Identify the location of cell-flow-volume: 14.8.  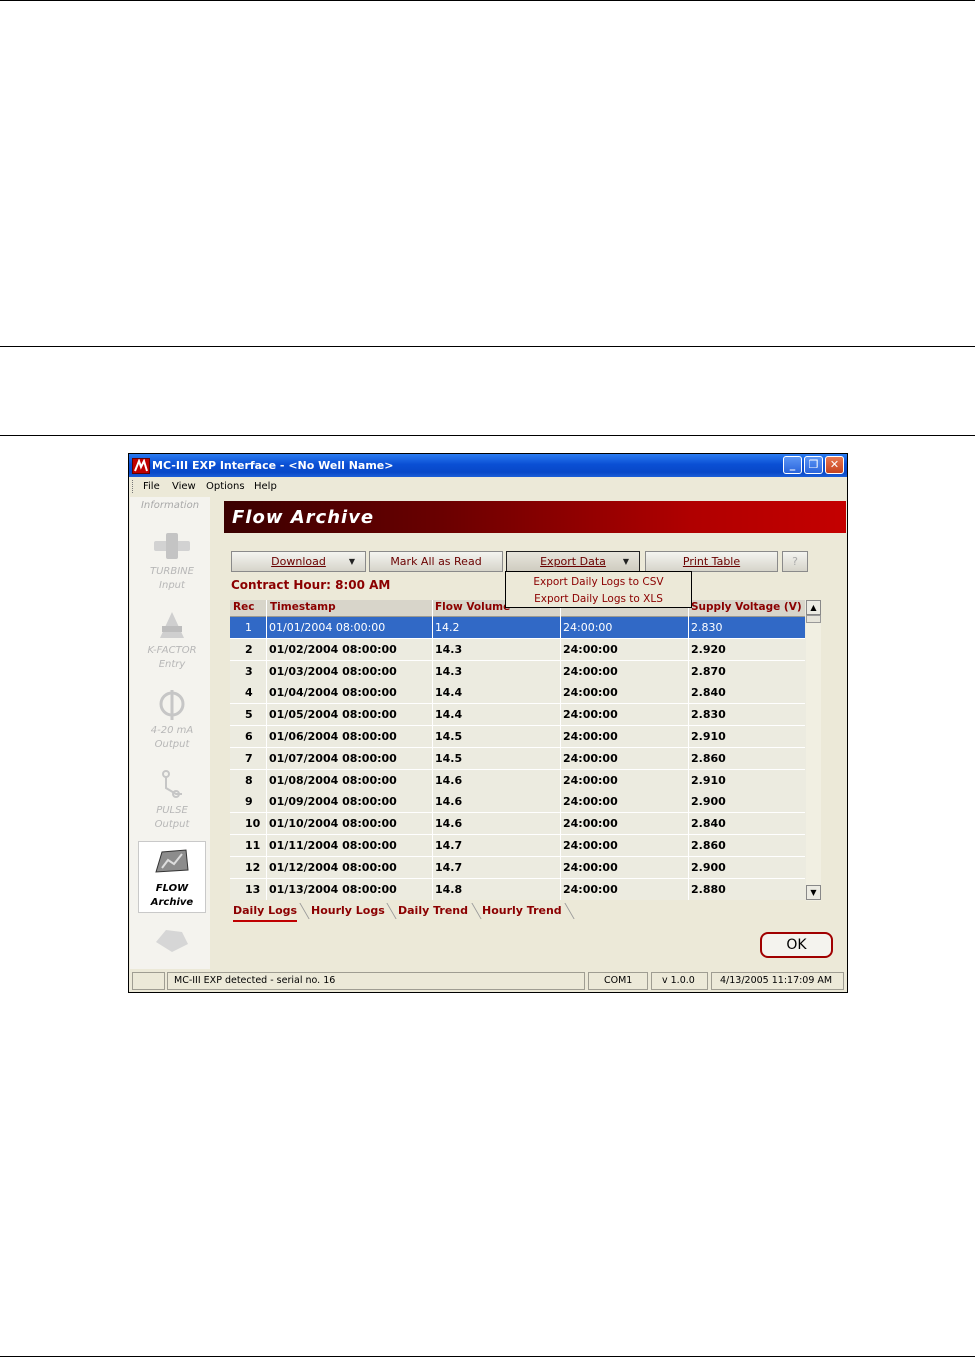
(449, 889).